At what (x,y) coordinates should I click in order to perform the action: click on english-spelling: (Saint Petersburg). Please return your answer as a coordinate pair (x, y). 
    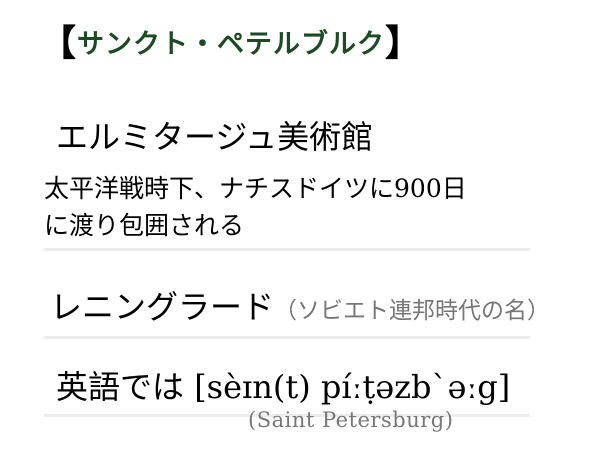
    Looking at the image, I should click on (351, 420).